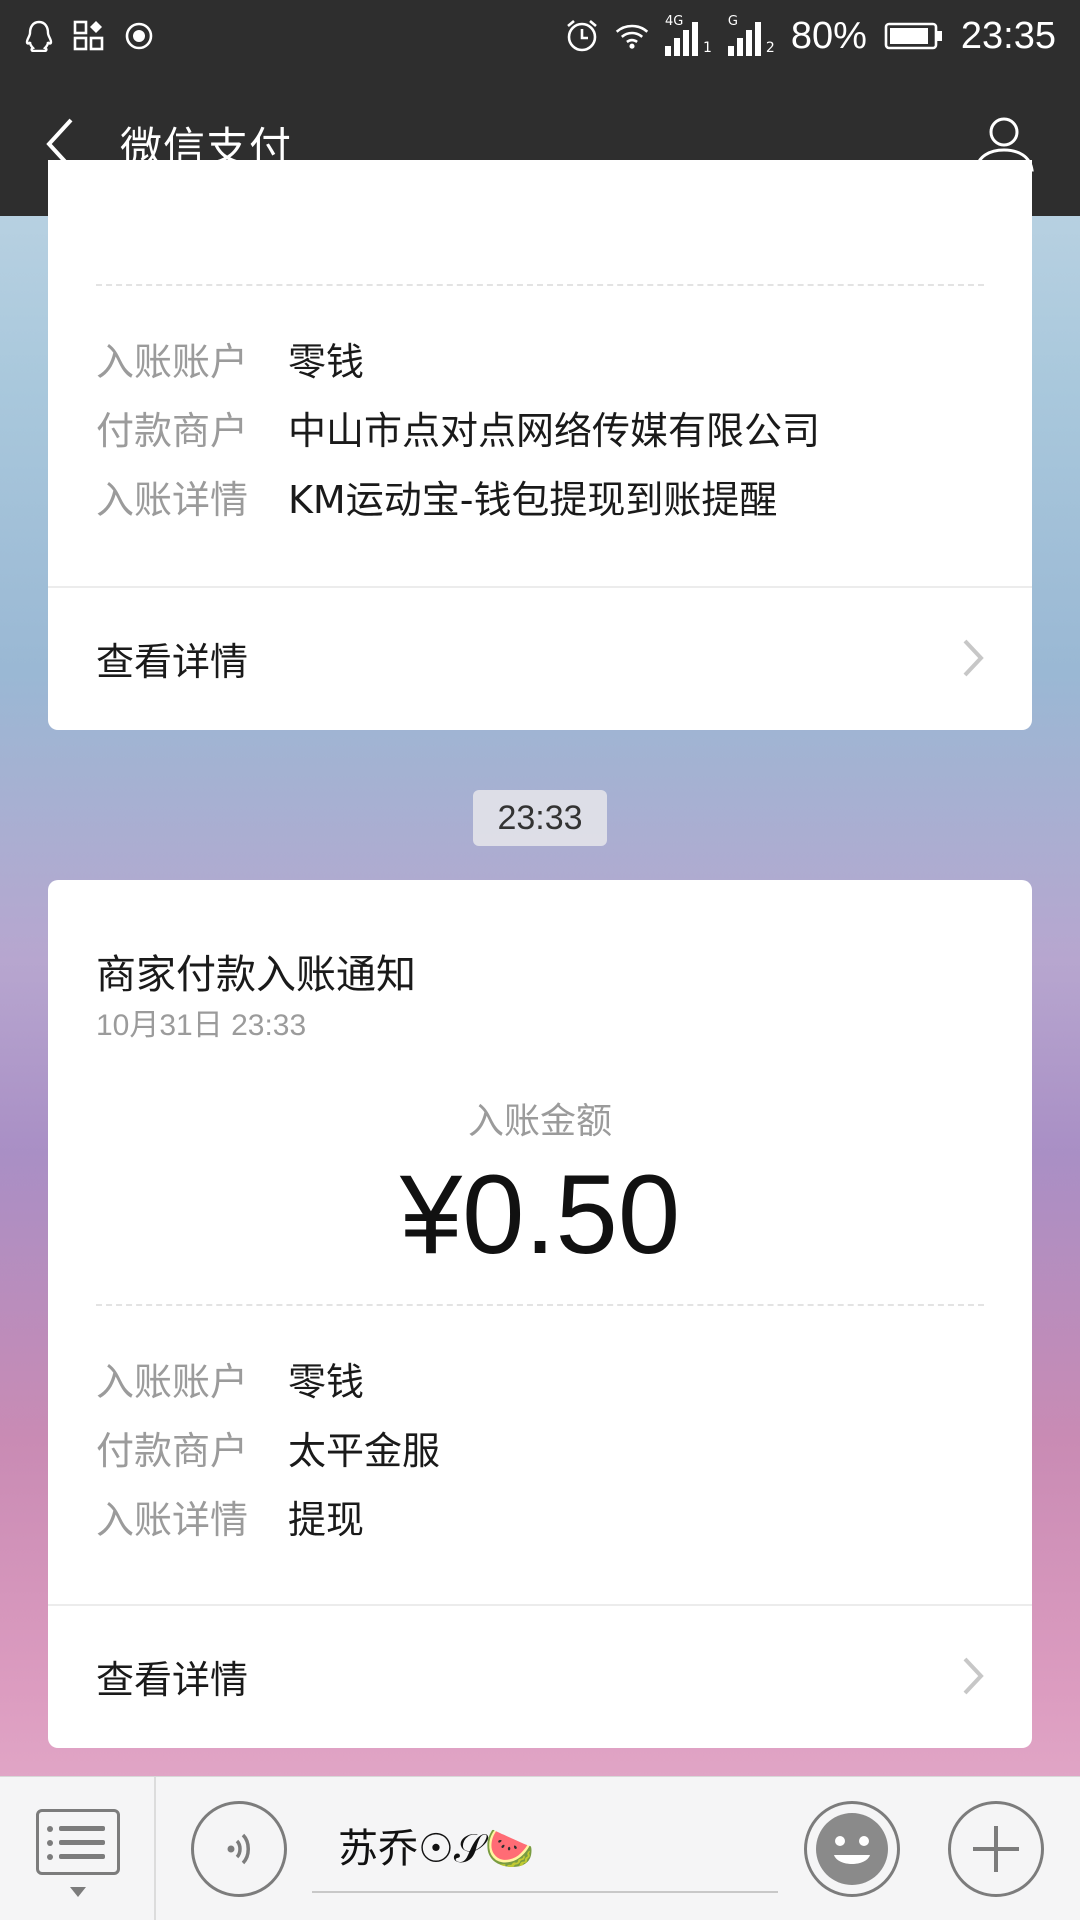 The width and height of the screenshot is (1080, 1920). What do you see at coordinates (540, 818) in the screenshot?
I see `timestamp-chip: 23:33` at bounding box center [540, 818].